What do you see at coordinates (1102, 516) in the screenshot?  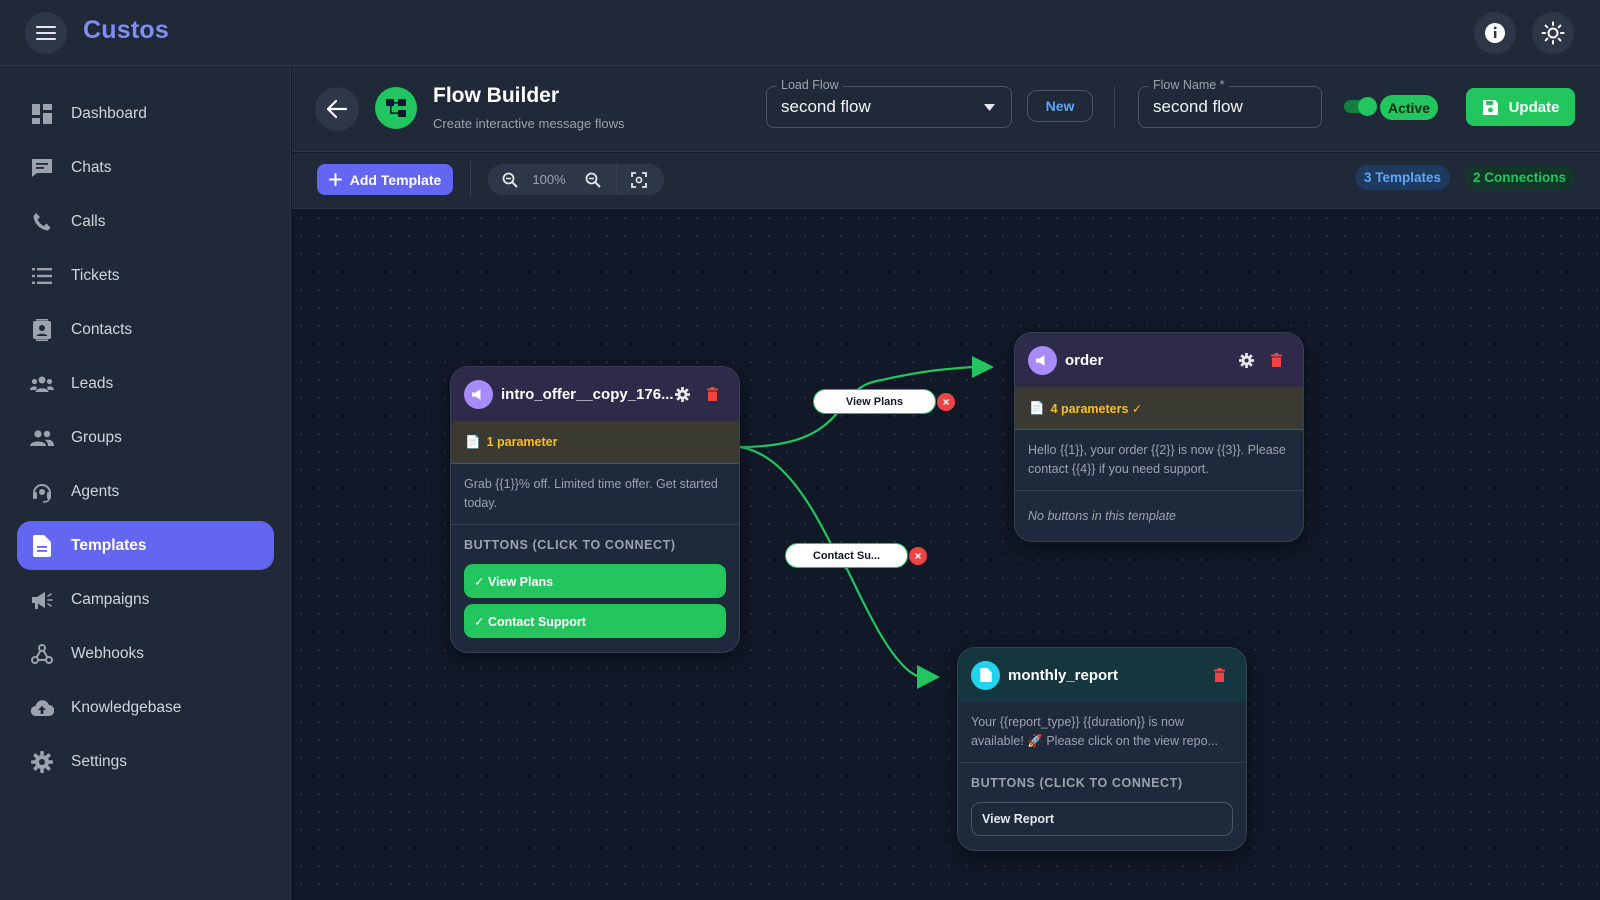 I see `no-buttons-note: No buttons in this template` at bounding box center [1102, 516].